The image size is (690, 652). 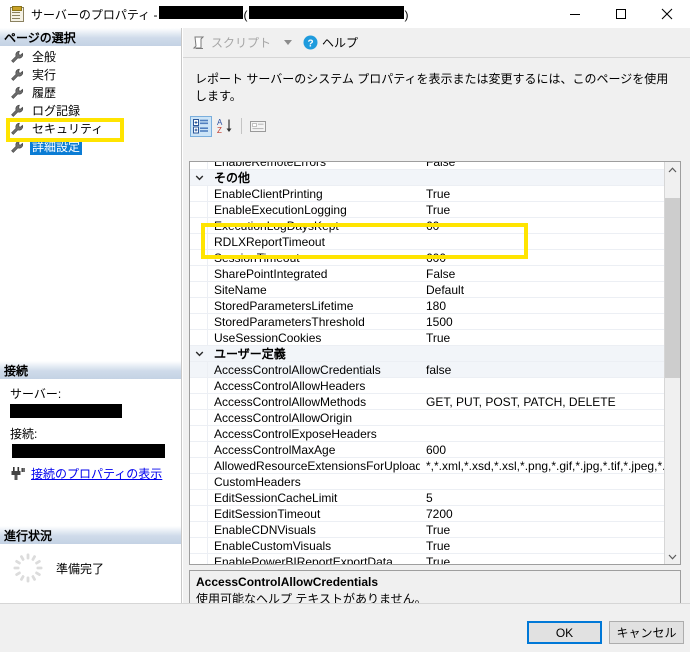 I want to click on property-grid-row: EnableExecutionLogging True, so click(x=427, y=210).